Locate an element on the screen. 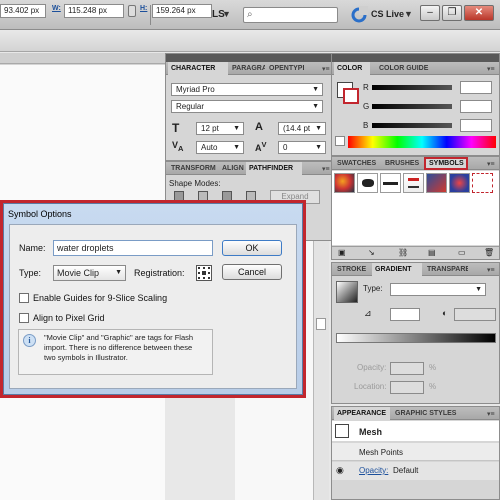  color-spectrum is located at coordinates (422, 142).